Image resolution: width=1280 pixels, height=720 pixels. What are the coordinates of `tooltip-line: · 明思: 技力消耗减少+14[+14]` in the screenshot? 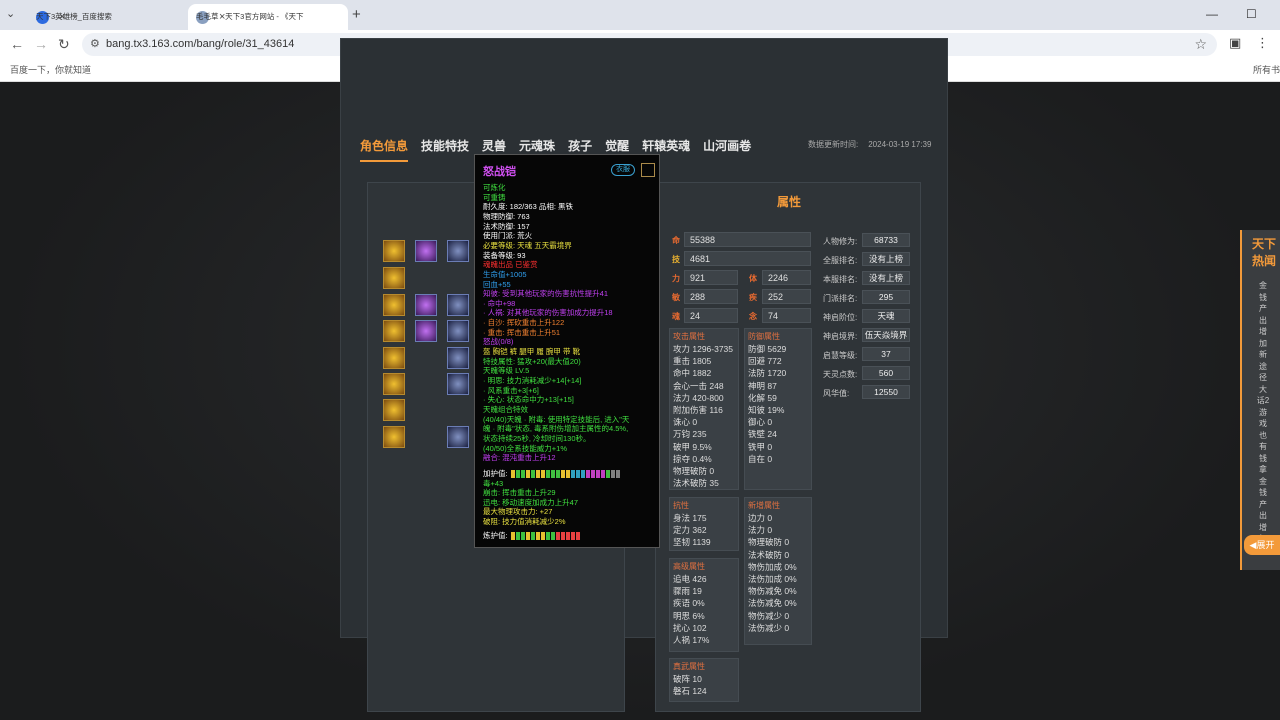 It's located at (532, 380).